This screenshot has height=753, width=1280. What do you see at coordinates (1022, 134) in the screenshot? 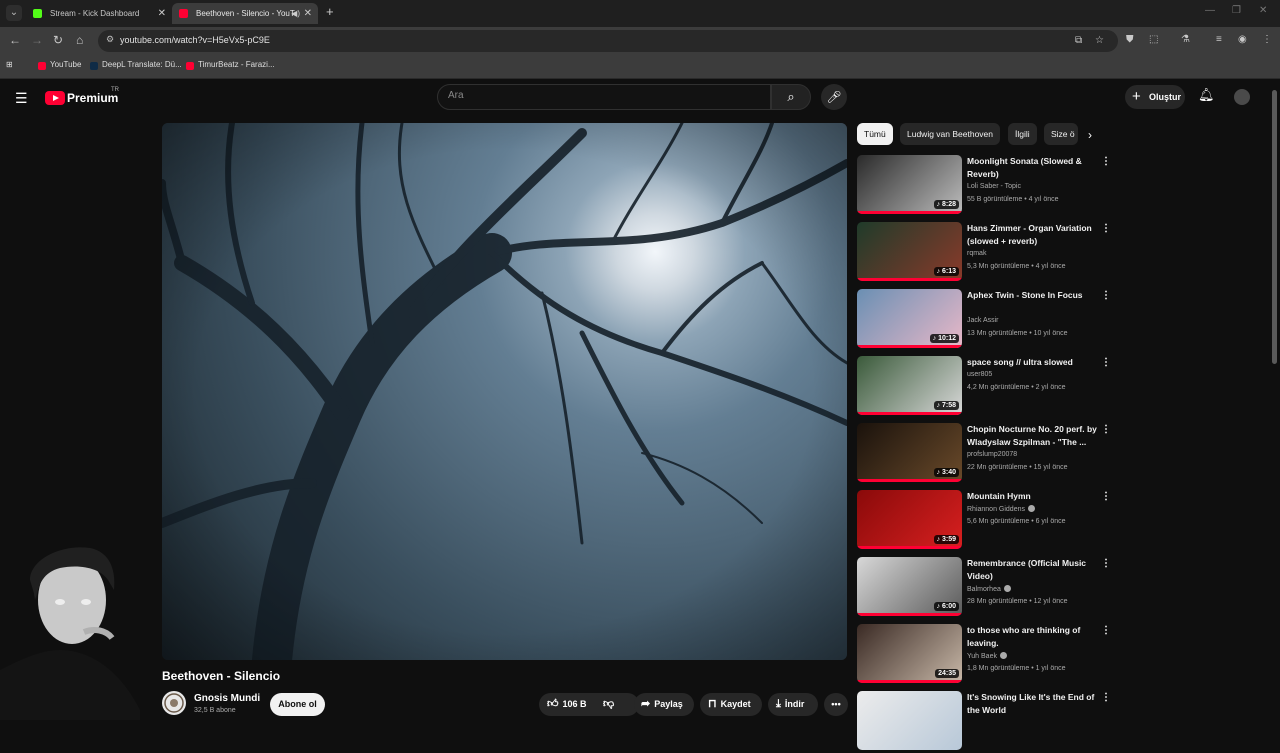
I see `chip-related: İlgili` at bounding box center [1022, 134].